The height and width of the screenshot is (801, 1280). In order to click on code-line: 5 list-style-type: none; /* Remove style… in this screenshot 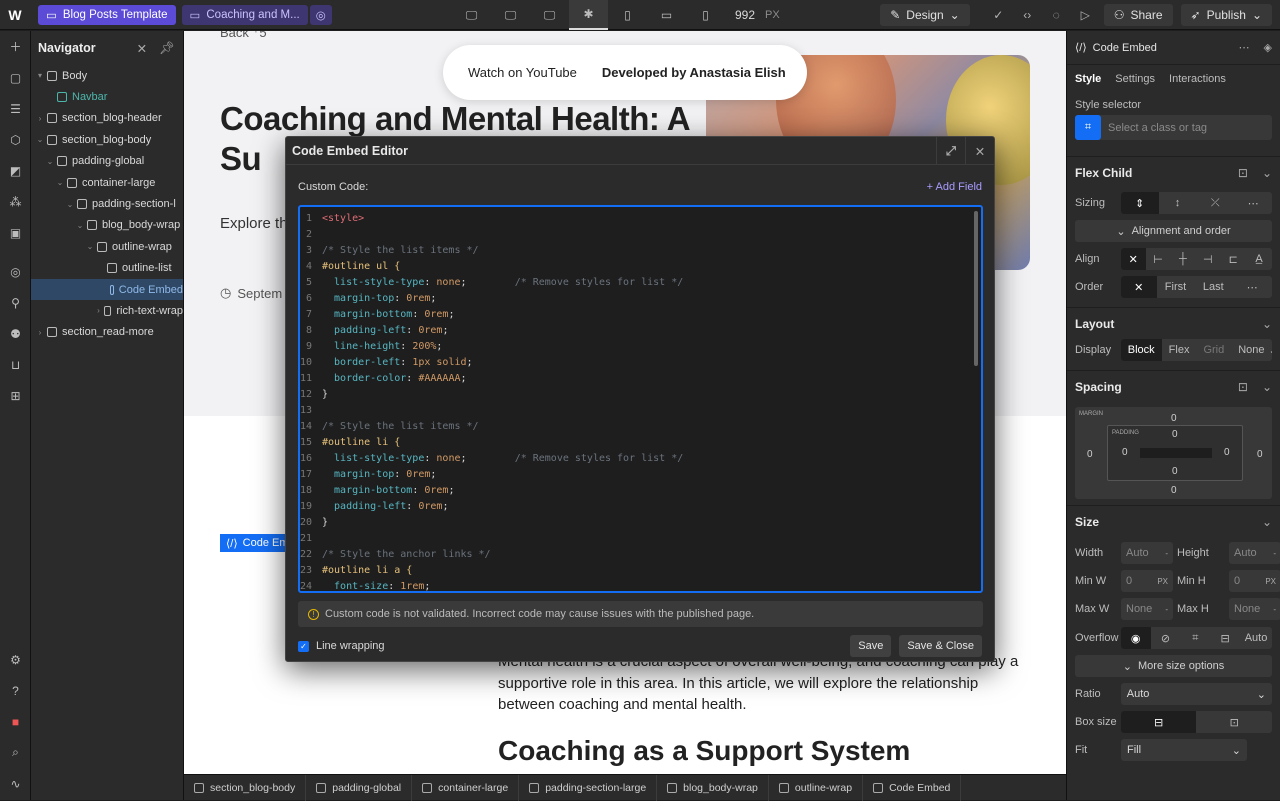, I will do `click(640, 282)`.